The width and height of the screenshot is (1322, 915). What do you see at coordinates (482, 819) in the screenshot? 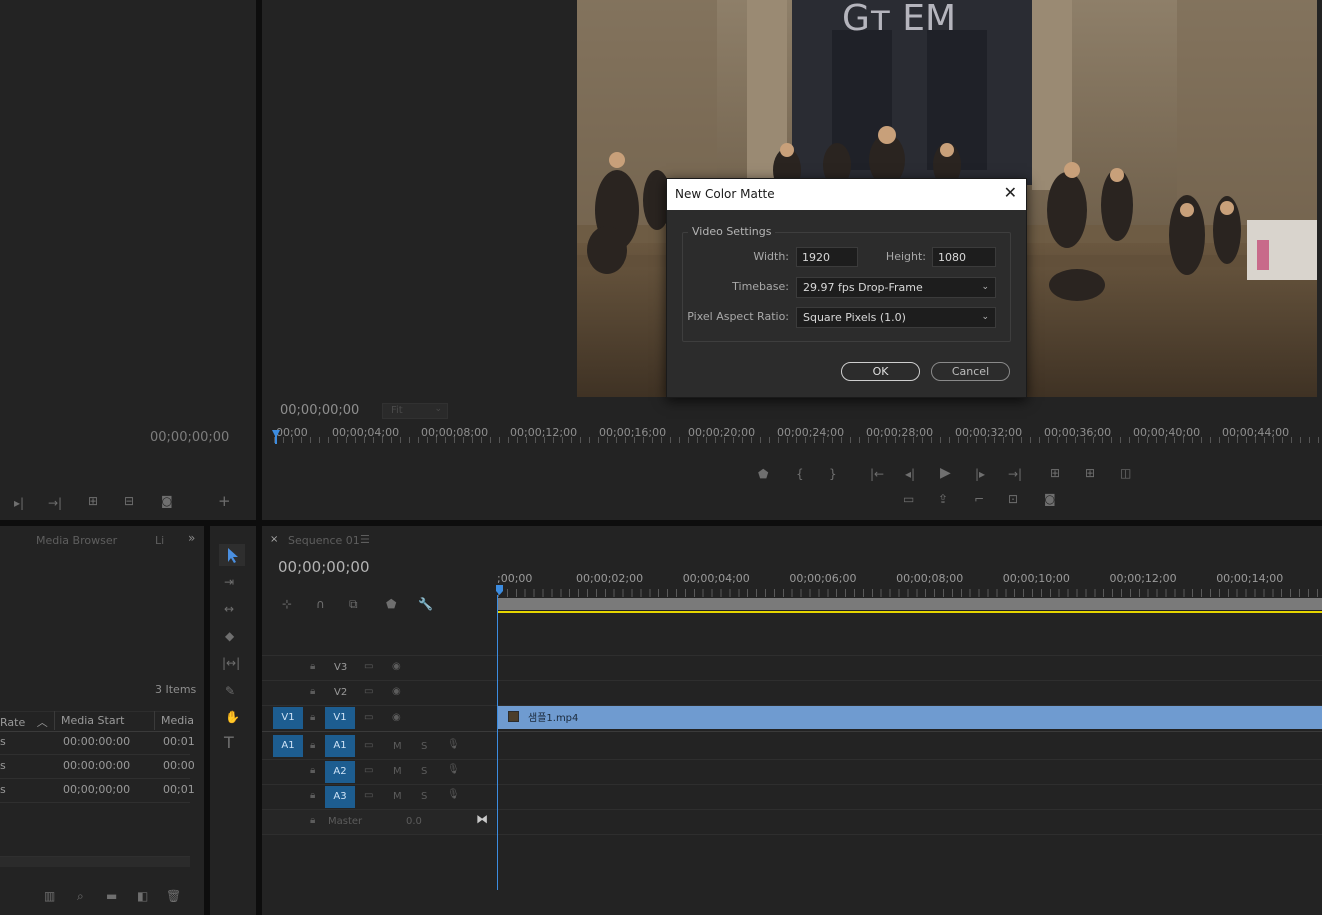
I see `go-to-in-out-icon: ⧓` at bounding box center [482, 819].